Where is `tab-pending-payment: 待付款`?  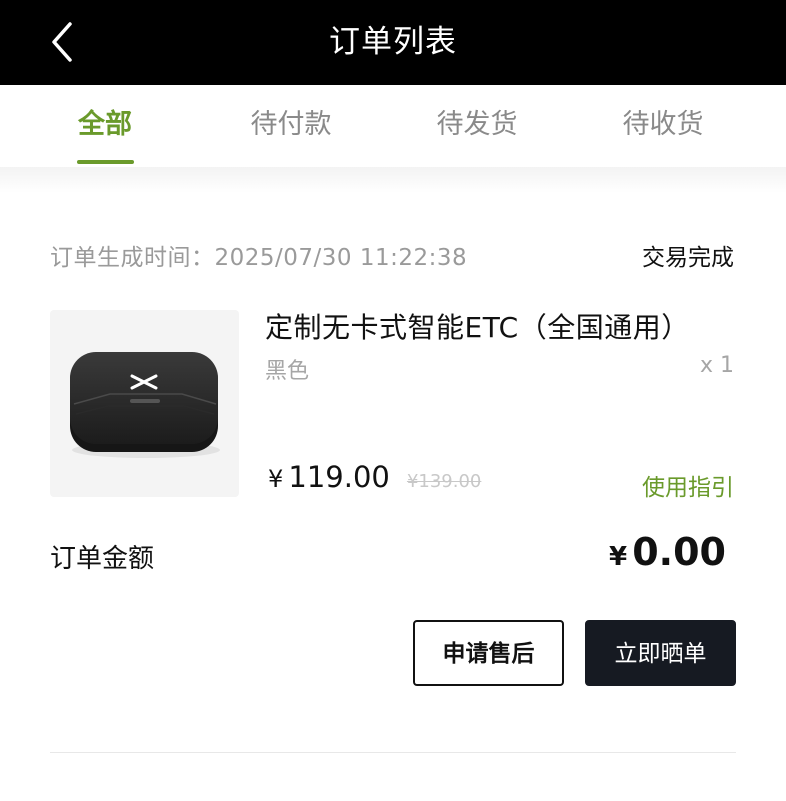
tab-pending-payment: 待付款 is located at coordinates (291, 126).